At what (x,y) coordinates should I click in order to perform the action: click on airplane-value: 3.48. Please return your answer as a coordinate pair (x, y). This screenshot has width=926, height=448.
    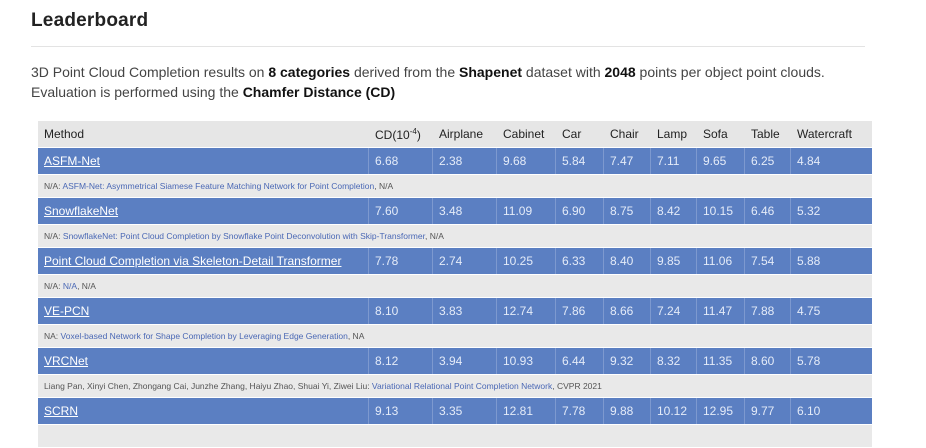
    Looking at the image, I should click on (465, 211).